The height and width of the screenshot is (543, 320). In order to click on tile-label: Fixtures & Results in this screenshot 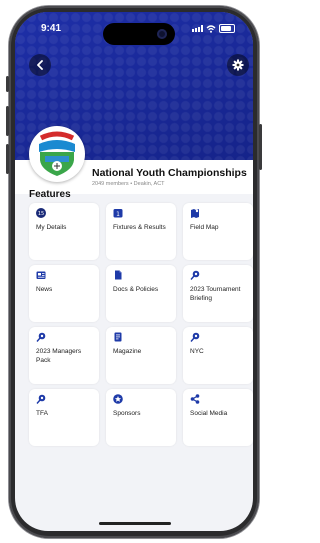, I will do `click(139, 227)`.